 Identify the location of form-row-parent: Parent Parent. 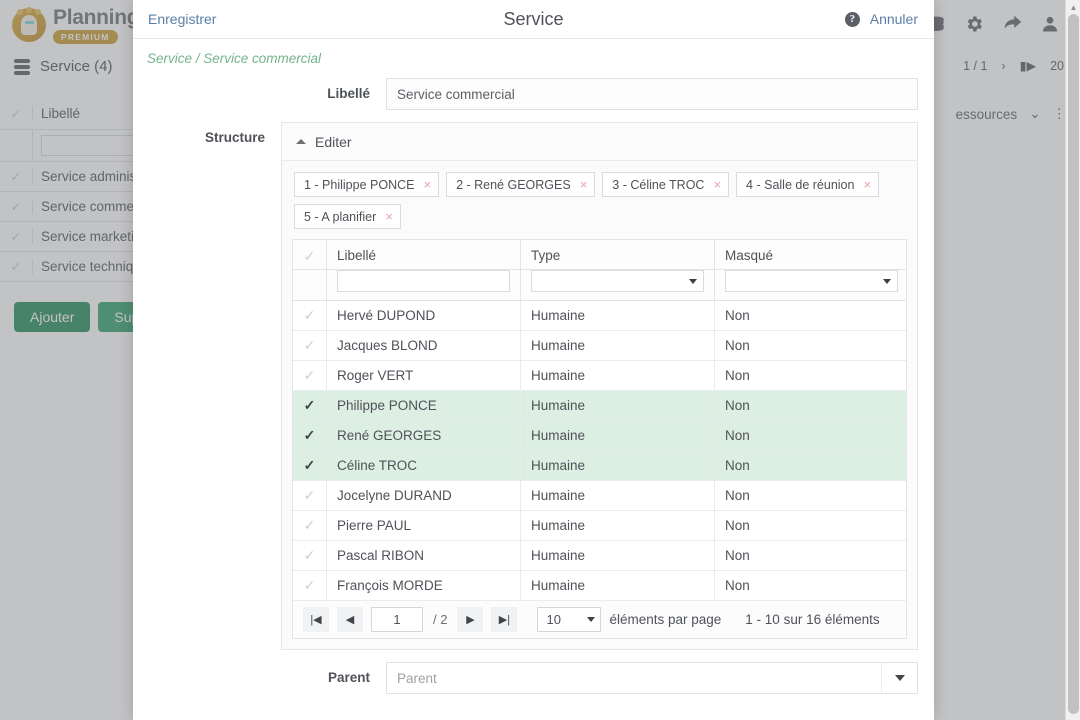
(533, 678).